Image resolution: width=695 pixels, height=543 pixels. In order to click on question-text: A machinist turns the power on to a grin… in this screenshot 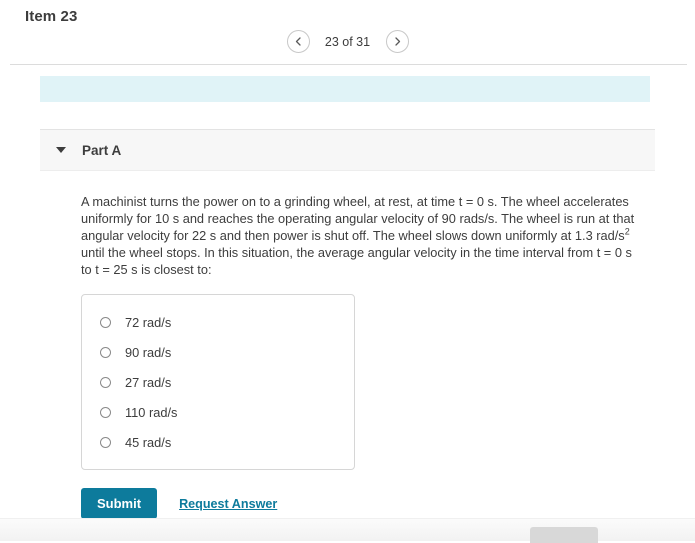, I will do `click(361, 235)`.